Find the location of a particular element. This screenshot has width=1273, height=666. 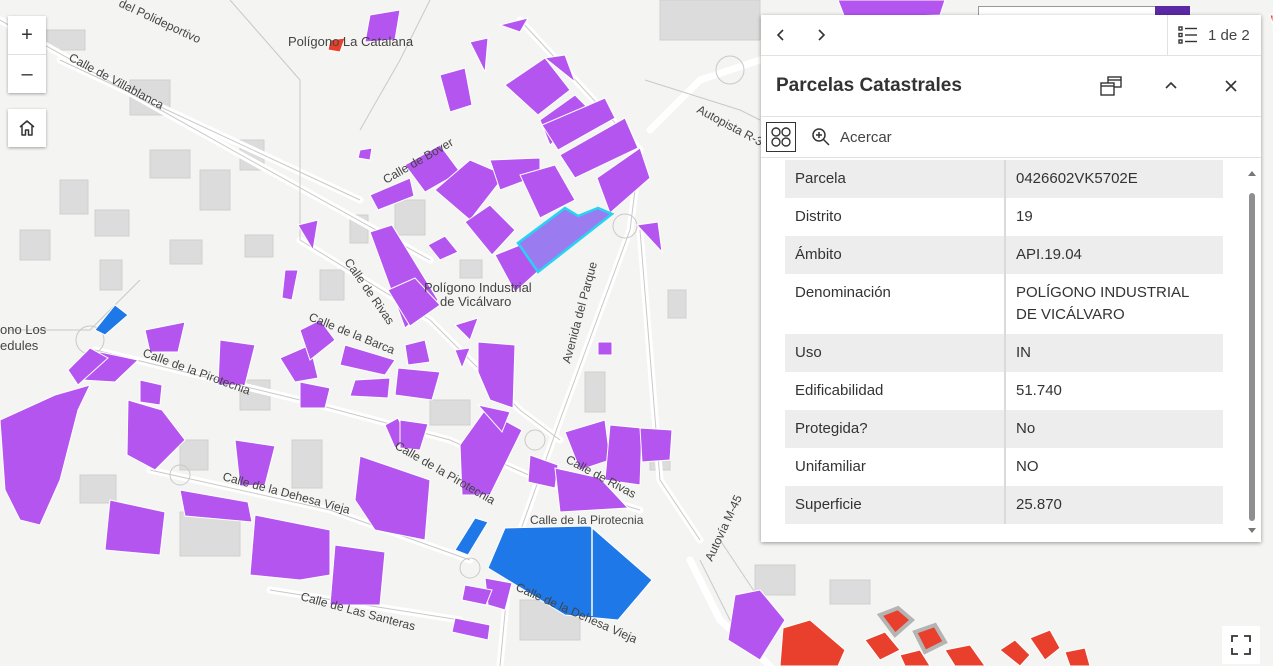

close-icon is located at coordinates (1231, 86).